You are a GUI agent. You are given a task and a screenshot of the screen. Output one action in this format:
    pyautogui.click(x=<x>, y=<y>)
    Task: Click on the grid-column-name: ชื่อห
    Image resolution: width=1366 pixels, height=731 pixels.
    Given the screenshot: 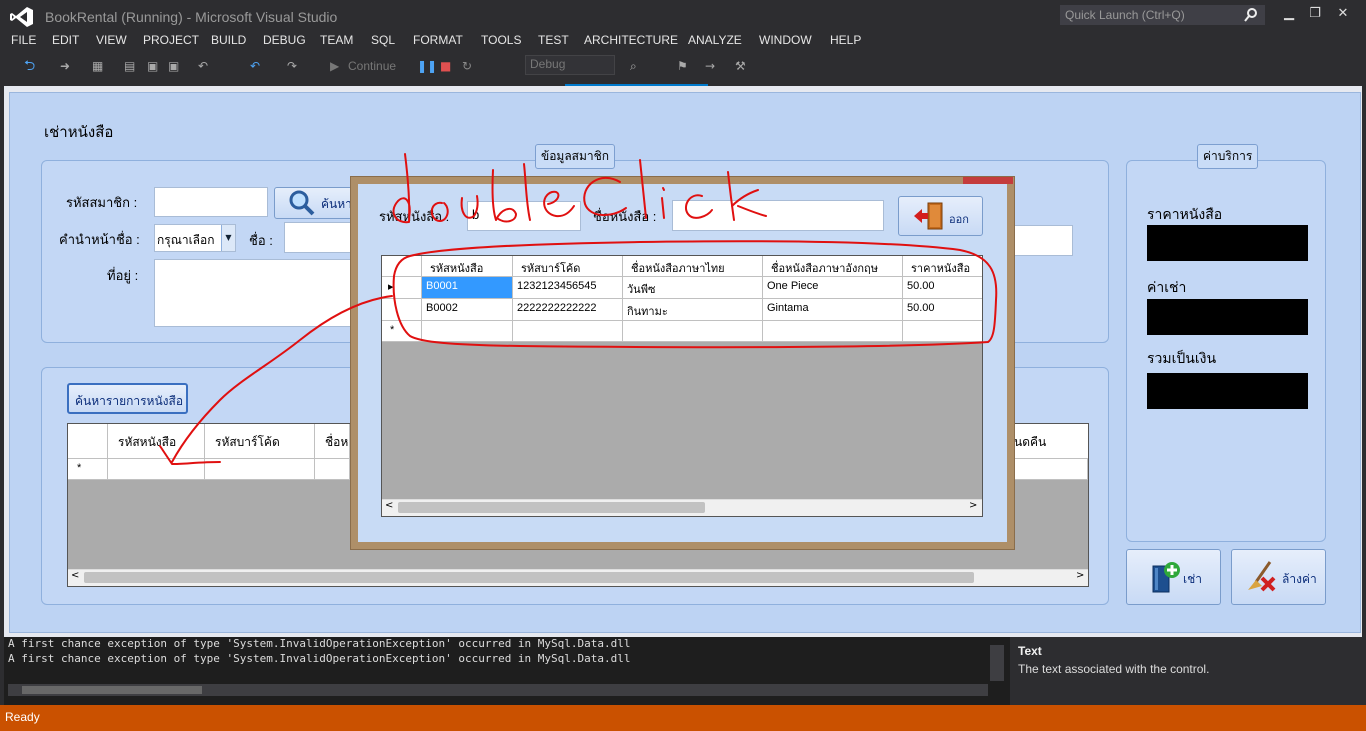 What is the action you would take?
    pyautogui.click(x=332, y=441)
    